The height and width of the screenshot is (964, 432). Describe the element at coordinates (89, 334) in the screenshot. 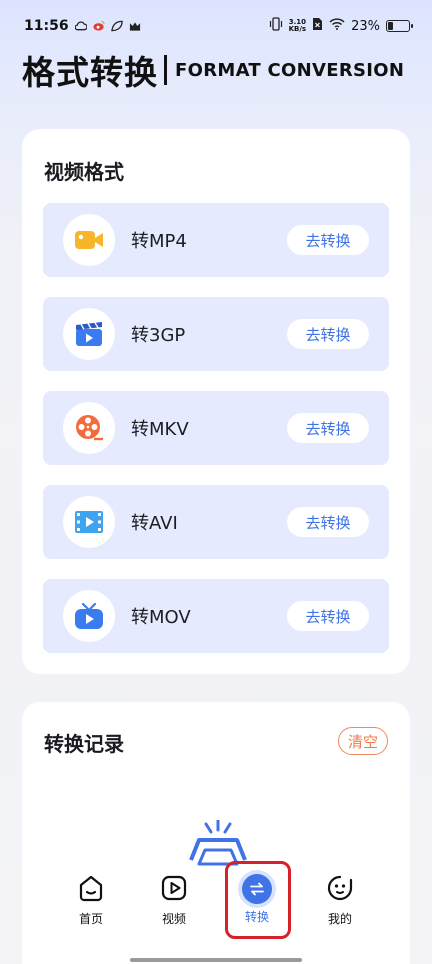

I see `clapperboard-icon` at that location.